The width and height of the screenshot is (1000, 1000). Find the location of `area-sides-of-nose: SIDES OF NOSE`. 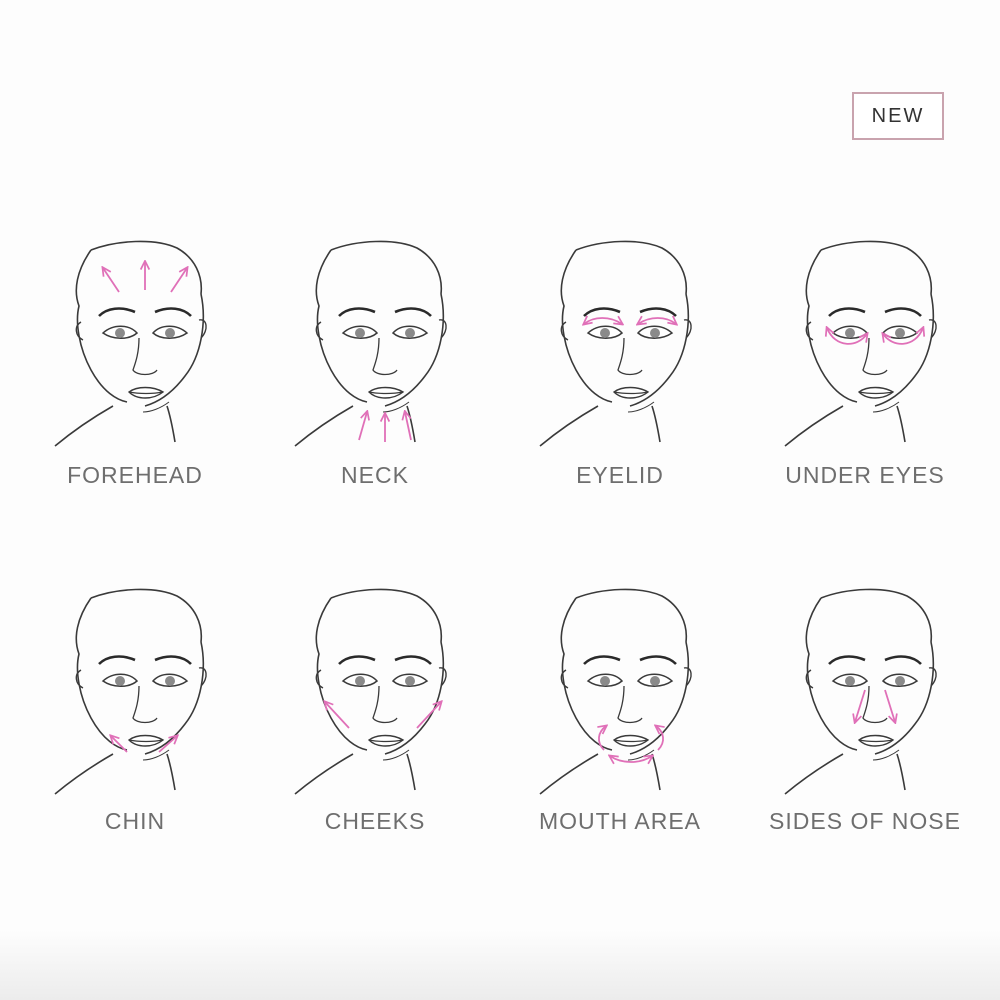

area-sides-of-nose: SIDES OF NOSE is located at coordinates (865, 738).